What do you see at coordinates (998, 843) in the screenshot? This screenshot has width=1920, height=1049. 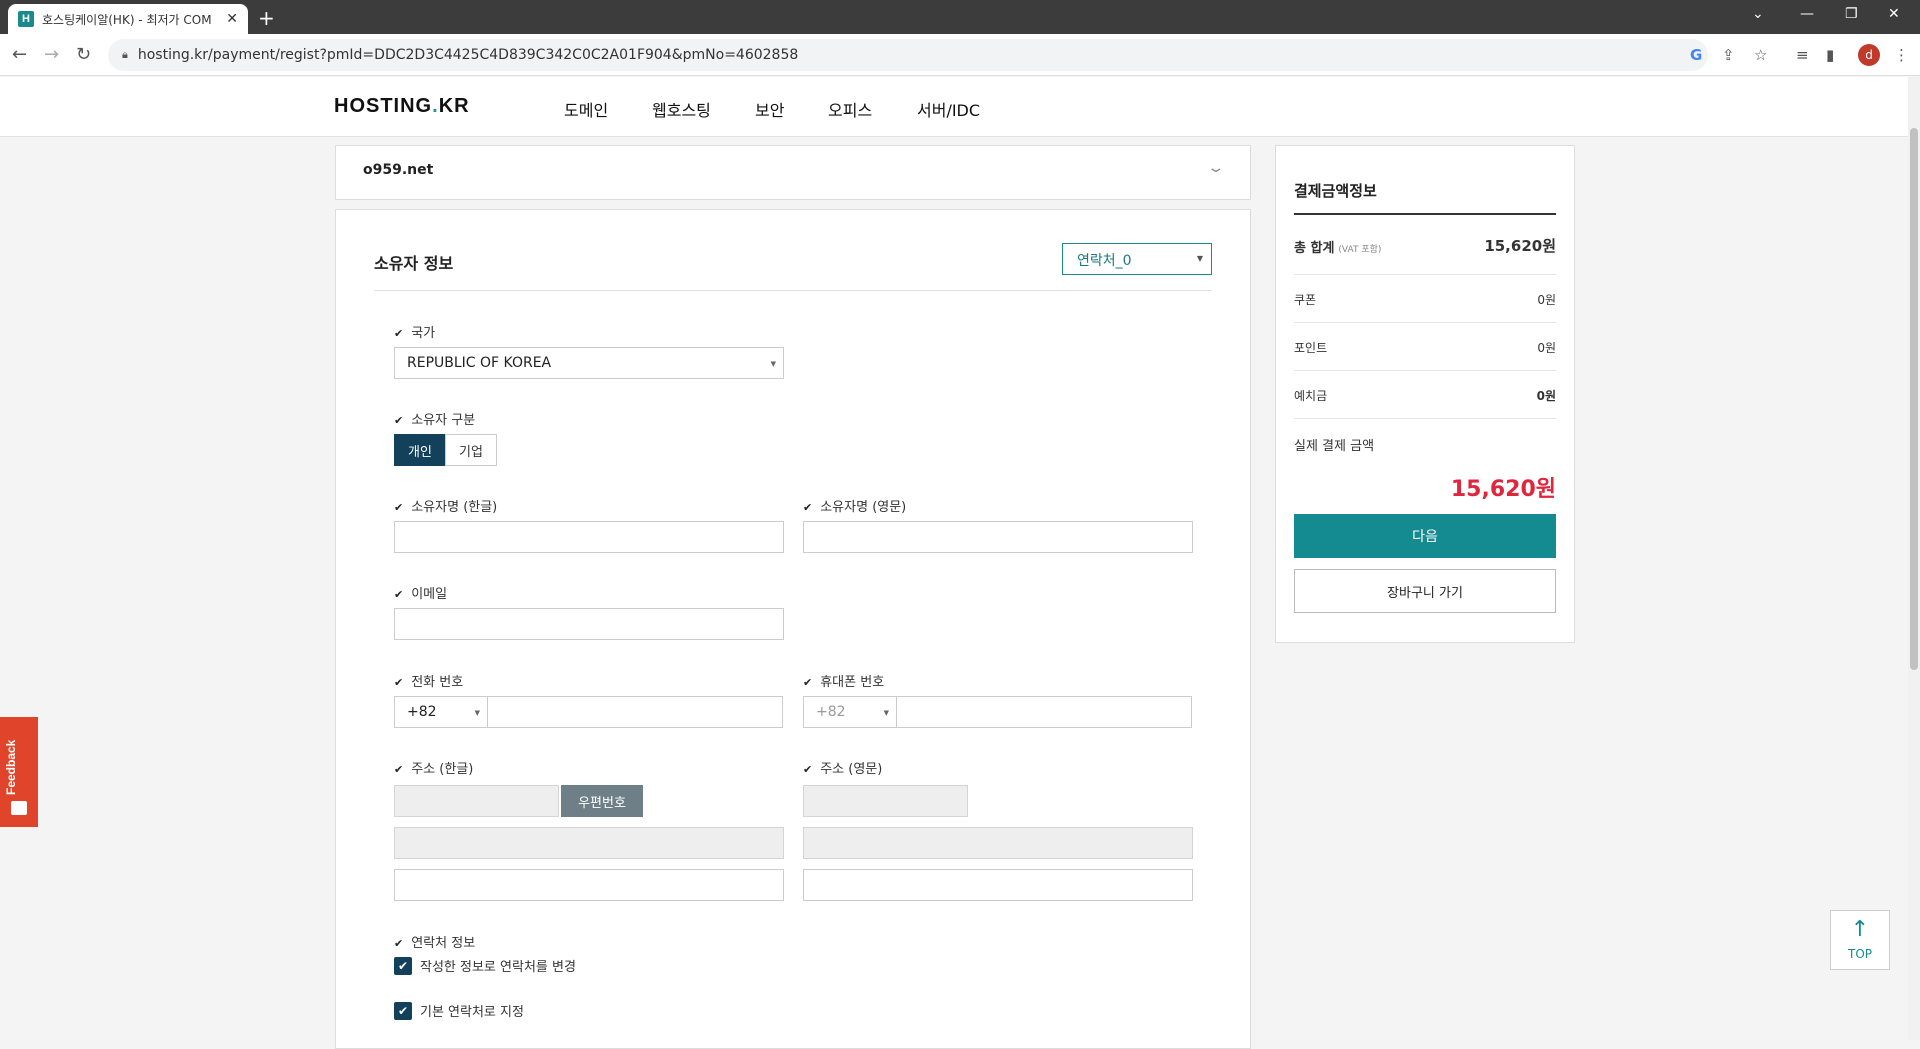 I see `address-en-line1-input` at bounding box center [998, 843].